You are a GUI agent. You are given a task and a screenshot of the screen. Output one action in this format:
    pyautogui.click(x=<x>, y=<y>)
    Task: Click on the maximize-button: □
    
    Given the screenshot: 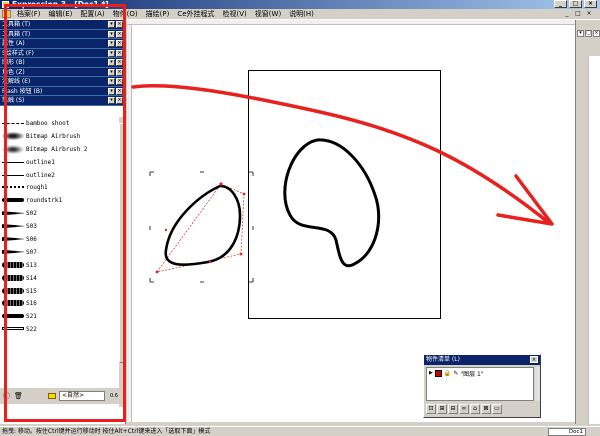 What is the action you would take?
    pyautogui.click(x=575, y=4)
    